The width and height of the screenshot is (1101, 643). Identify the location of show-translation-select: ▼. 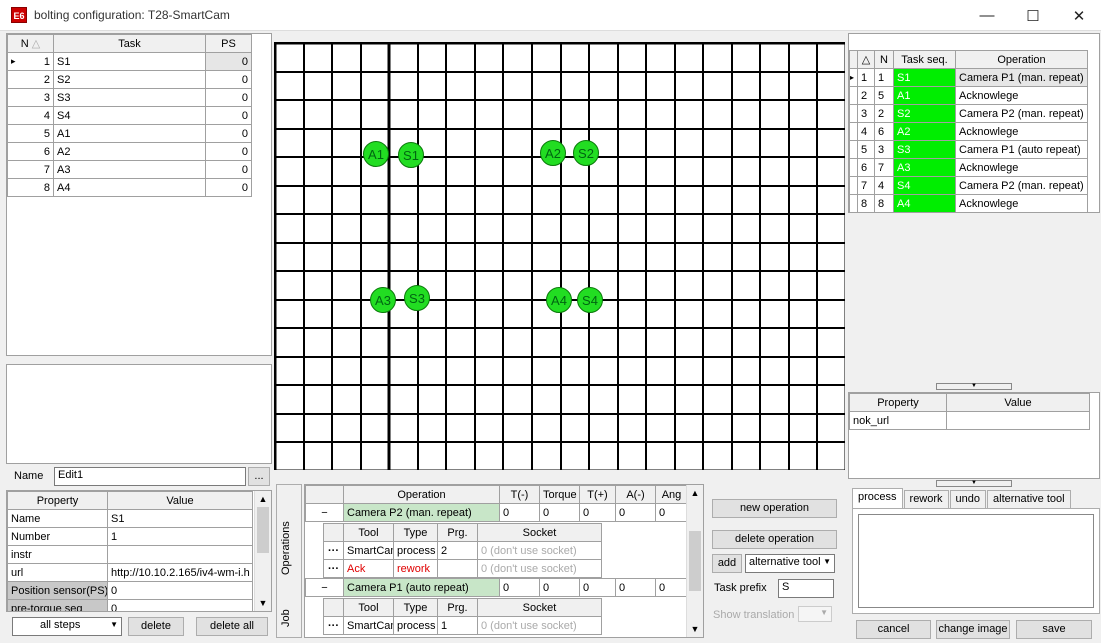
(815, 614).